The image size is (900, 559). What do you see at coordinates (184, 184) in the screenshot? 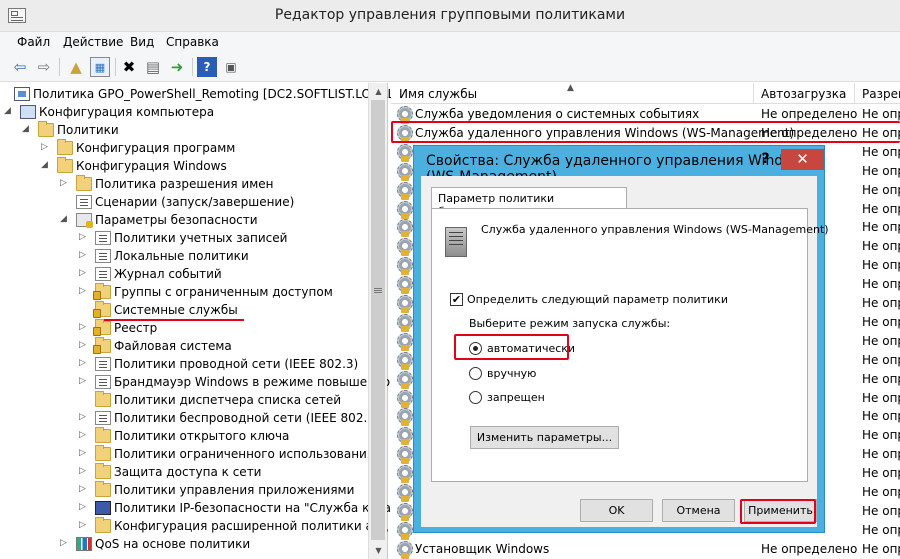
I see `tree-node: ▷ Политика разрешения имен` at bounding box center [184, 184].